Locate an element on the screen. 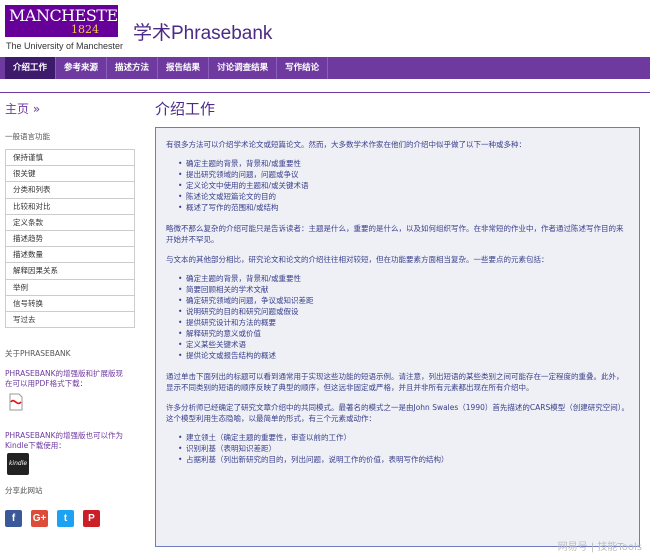 Image resolution: width=650 pixels, height=559 pixels. list-item: 简要回顾相关的学术文献 is located at coordinates (403, 289).